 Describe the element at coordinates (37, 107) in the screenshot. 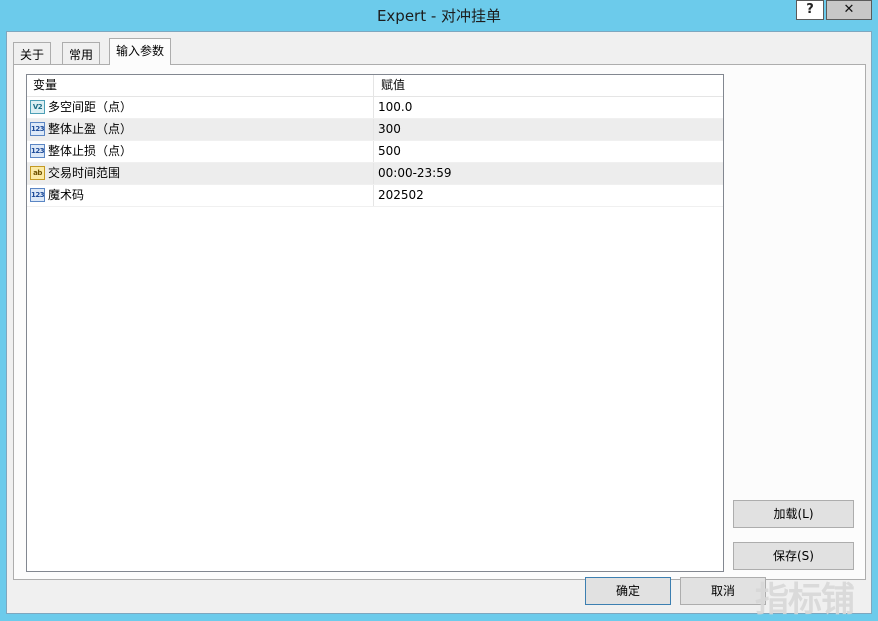

I see `double-type-icon: V2` at that location.